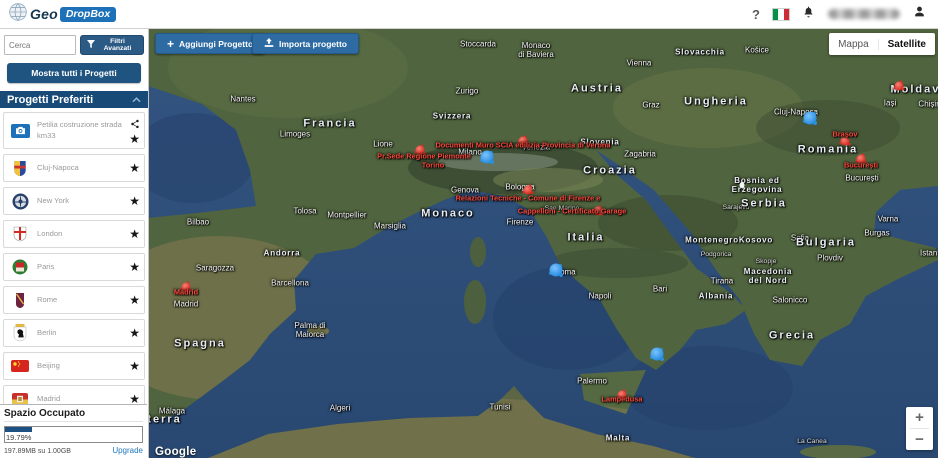 The height and width of the screenshot is (458, 938). What do you see at coordinates (20, 300) in the screenshot?
I see `rome-crest-icon` at bounding box center [20, 300].